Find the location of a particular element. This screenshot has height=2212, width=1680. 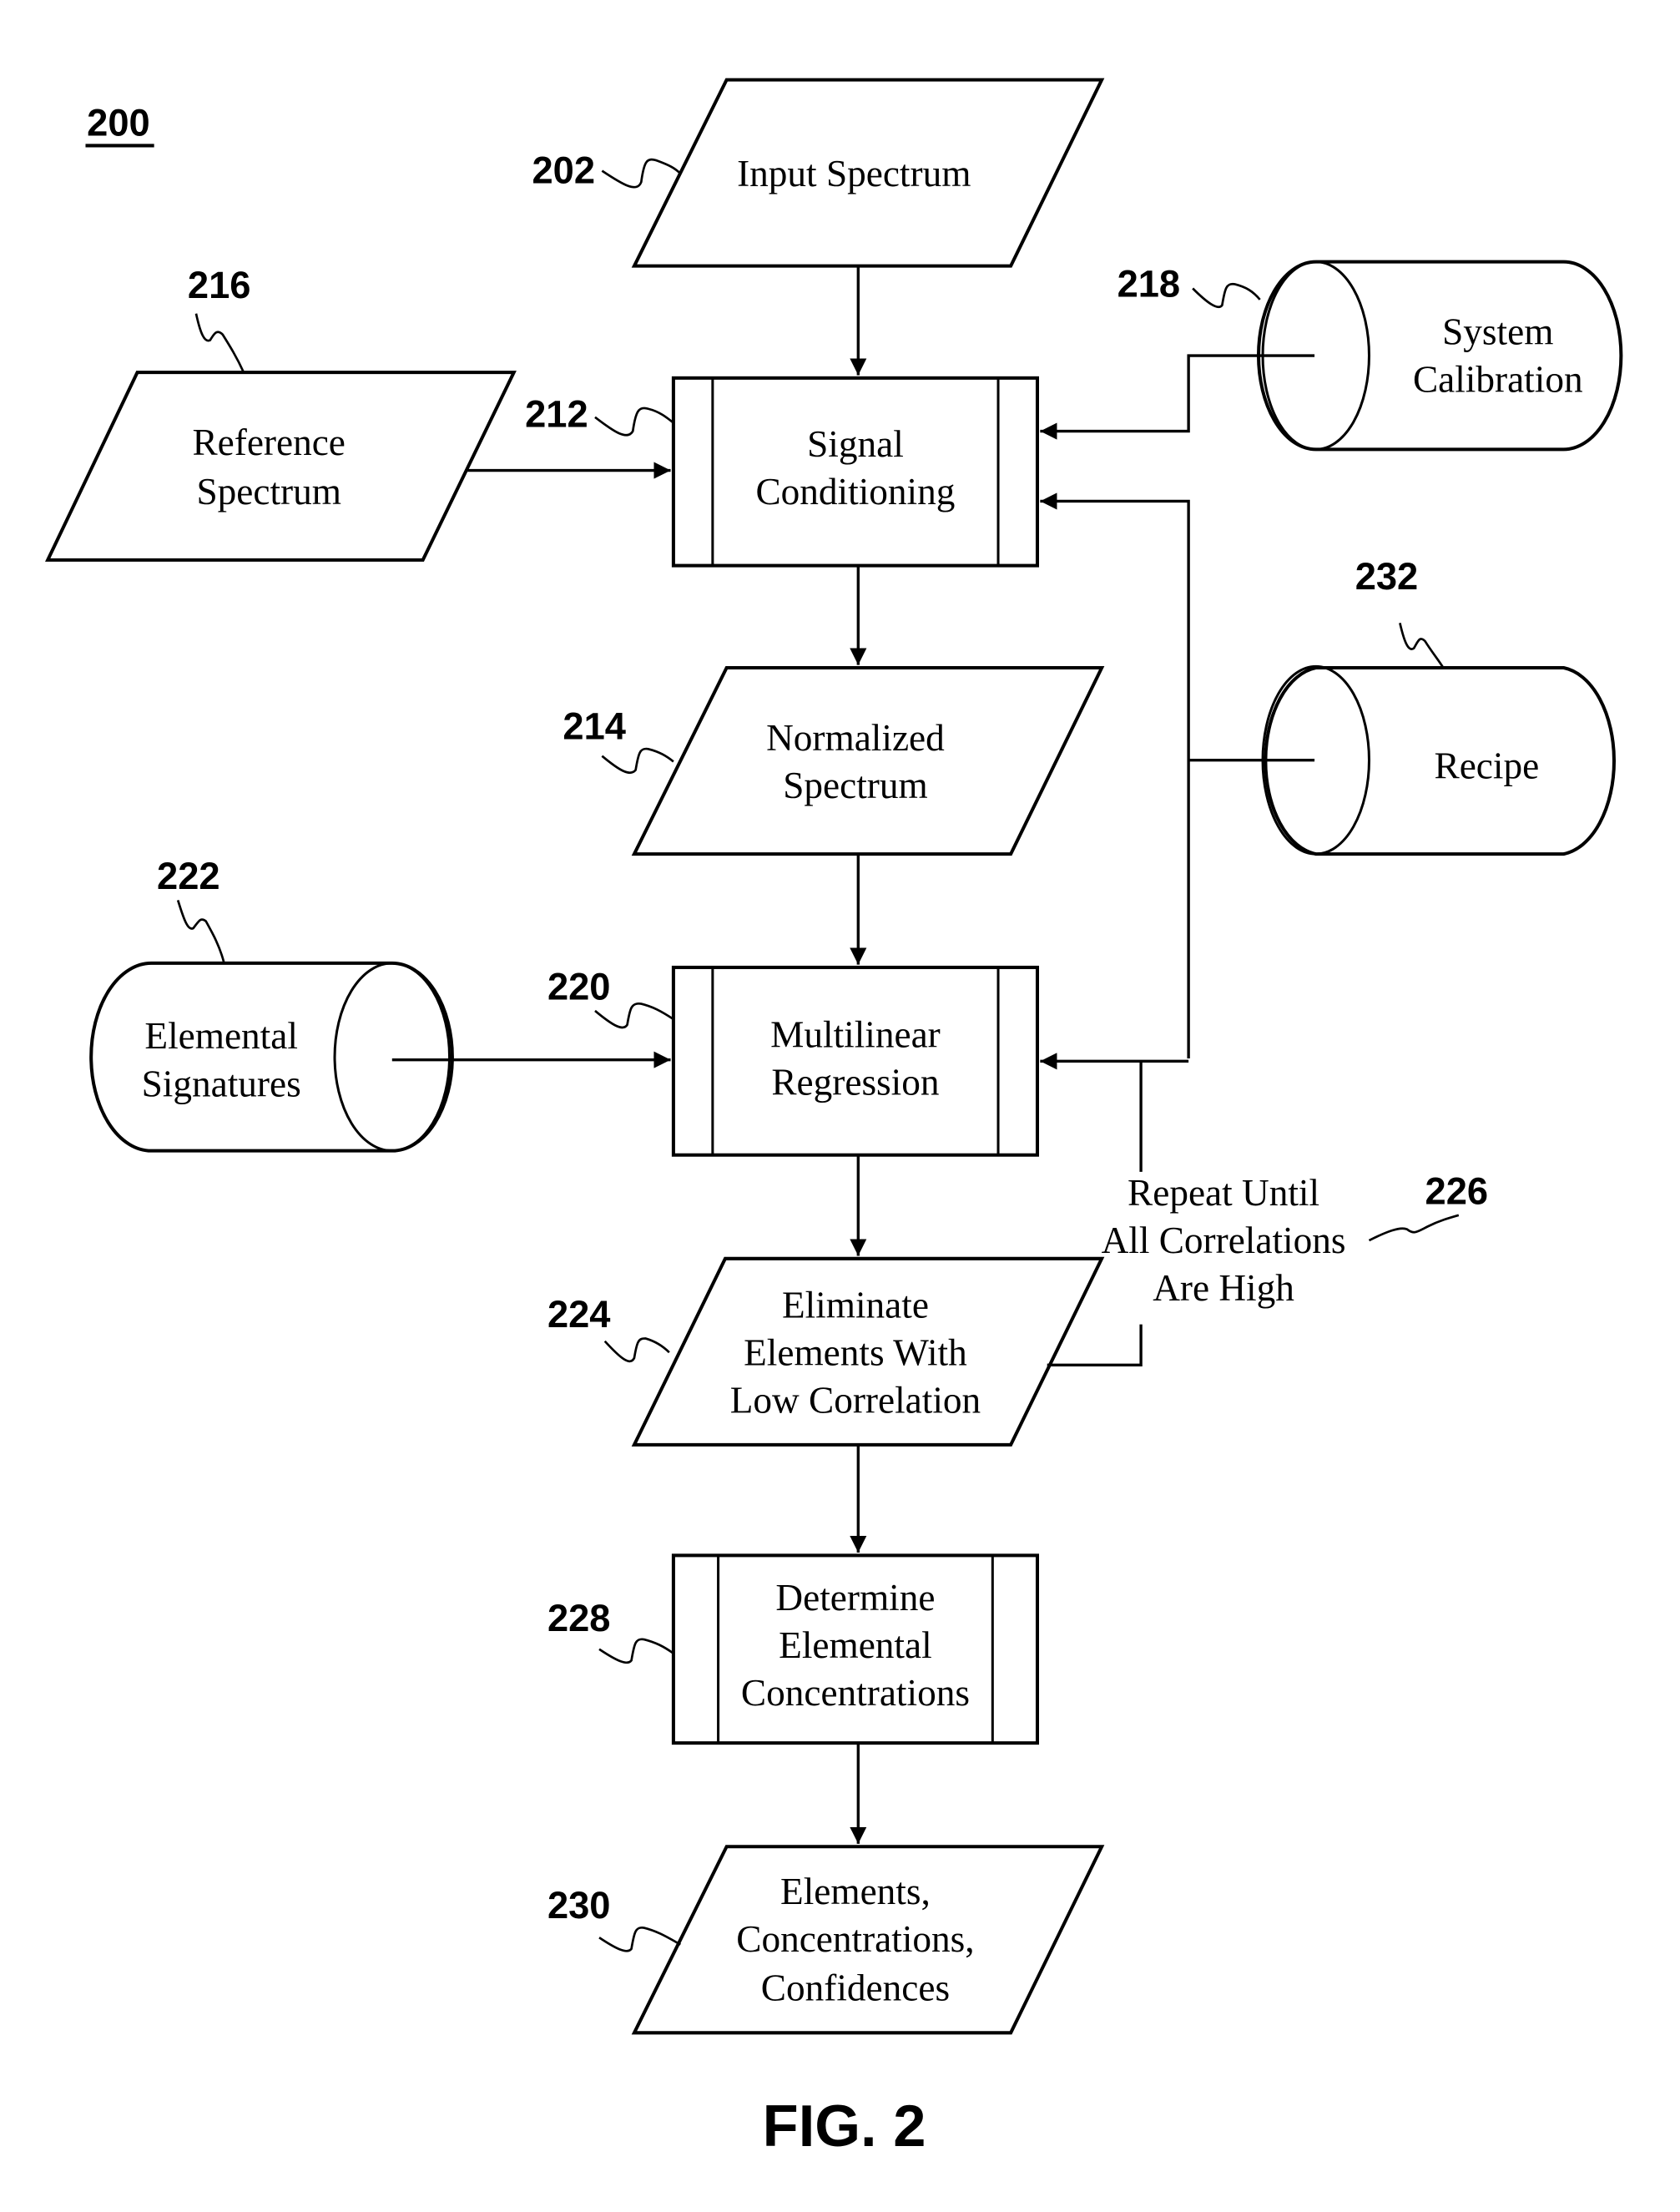

ref-226: 226 is located at coordinates (1457, 1190).